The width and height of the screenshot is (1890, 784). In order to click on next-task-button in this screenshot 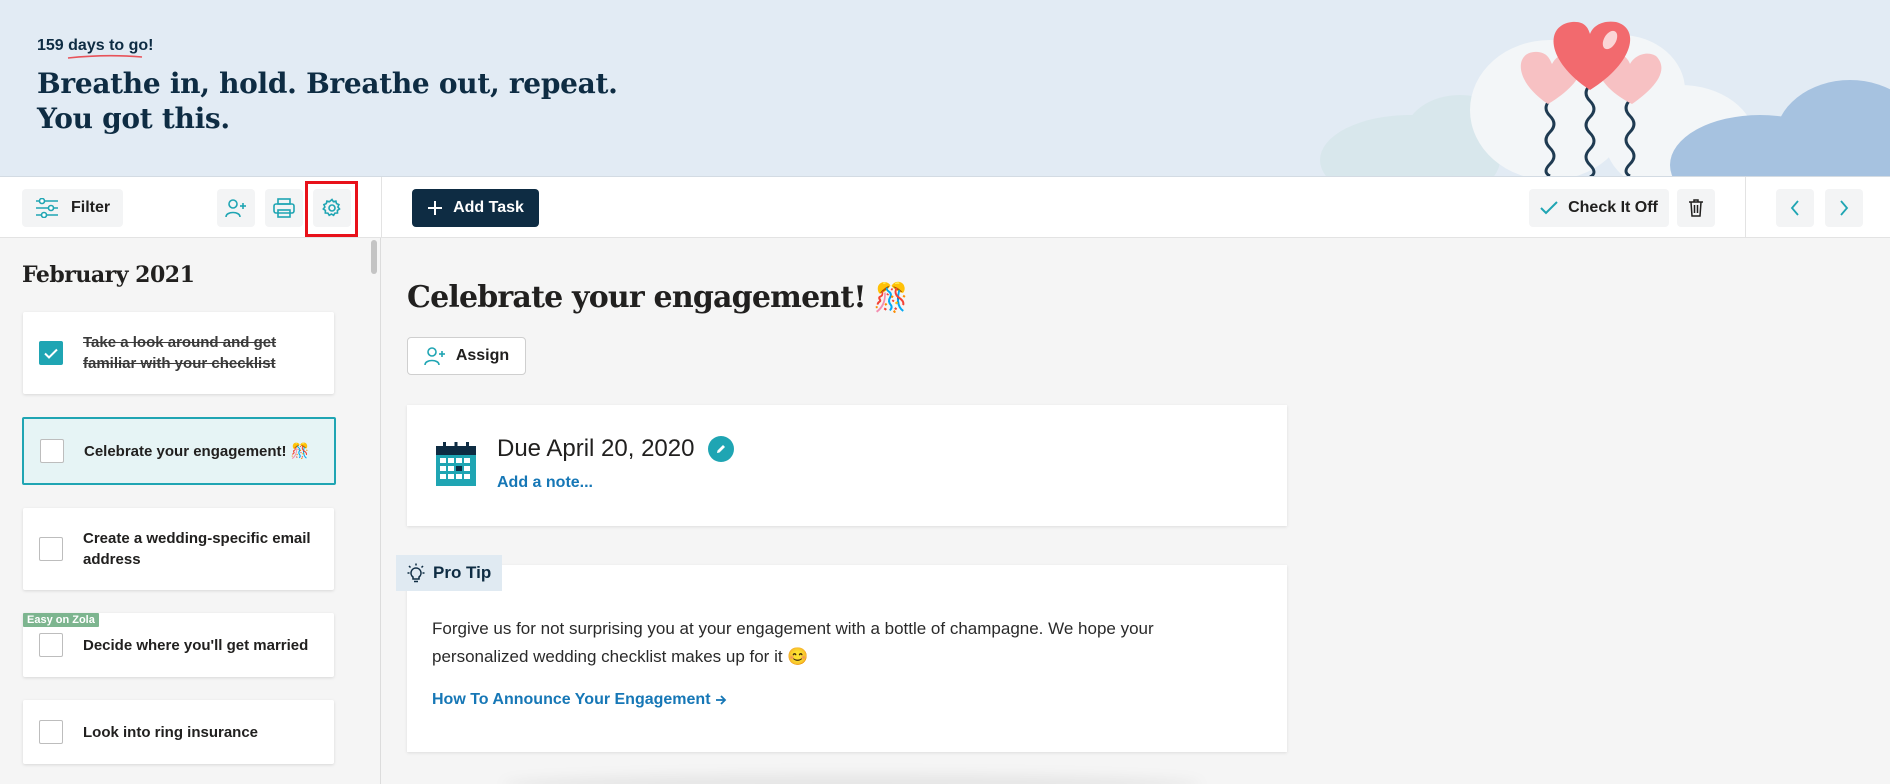, I will do `click(1844, 208)`.